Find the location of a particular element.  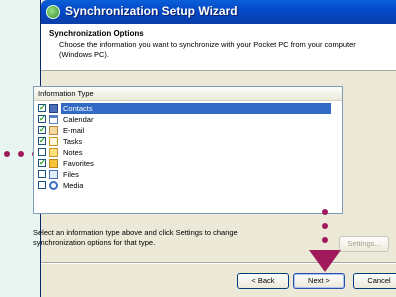

list-item-favorites: ✓ Favorites is located at coordinates (188, 163).